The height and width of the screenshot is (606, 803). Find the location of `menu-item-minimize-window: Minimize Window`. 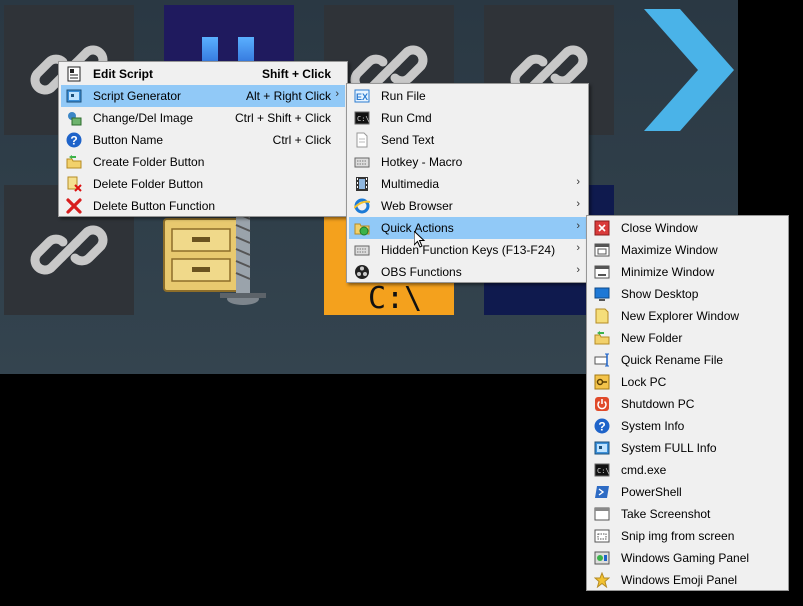

menu-item-minimize-window: Minimize Window is located at coordinates (687, 272).